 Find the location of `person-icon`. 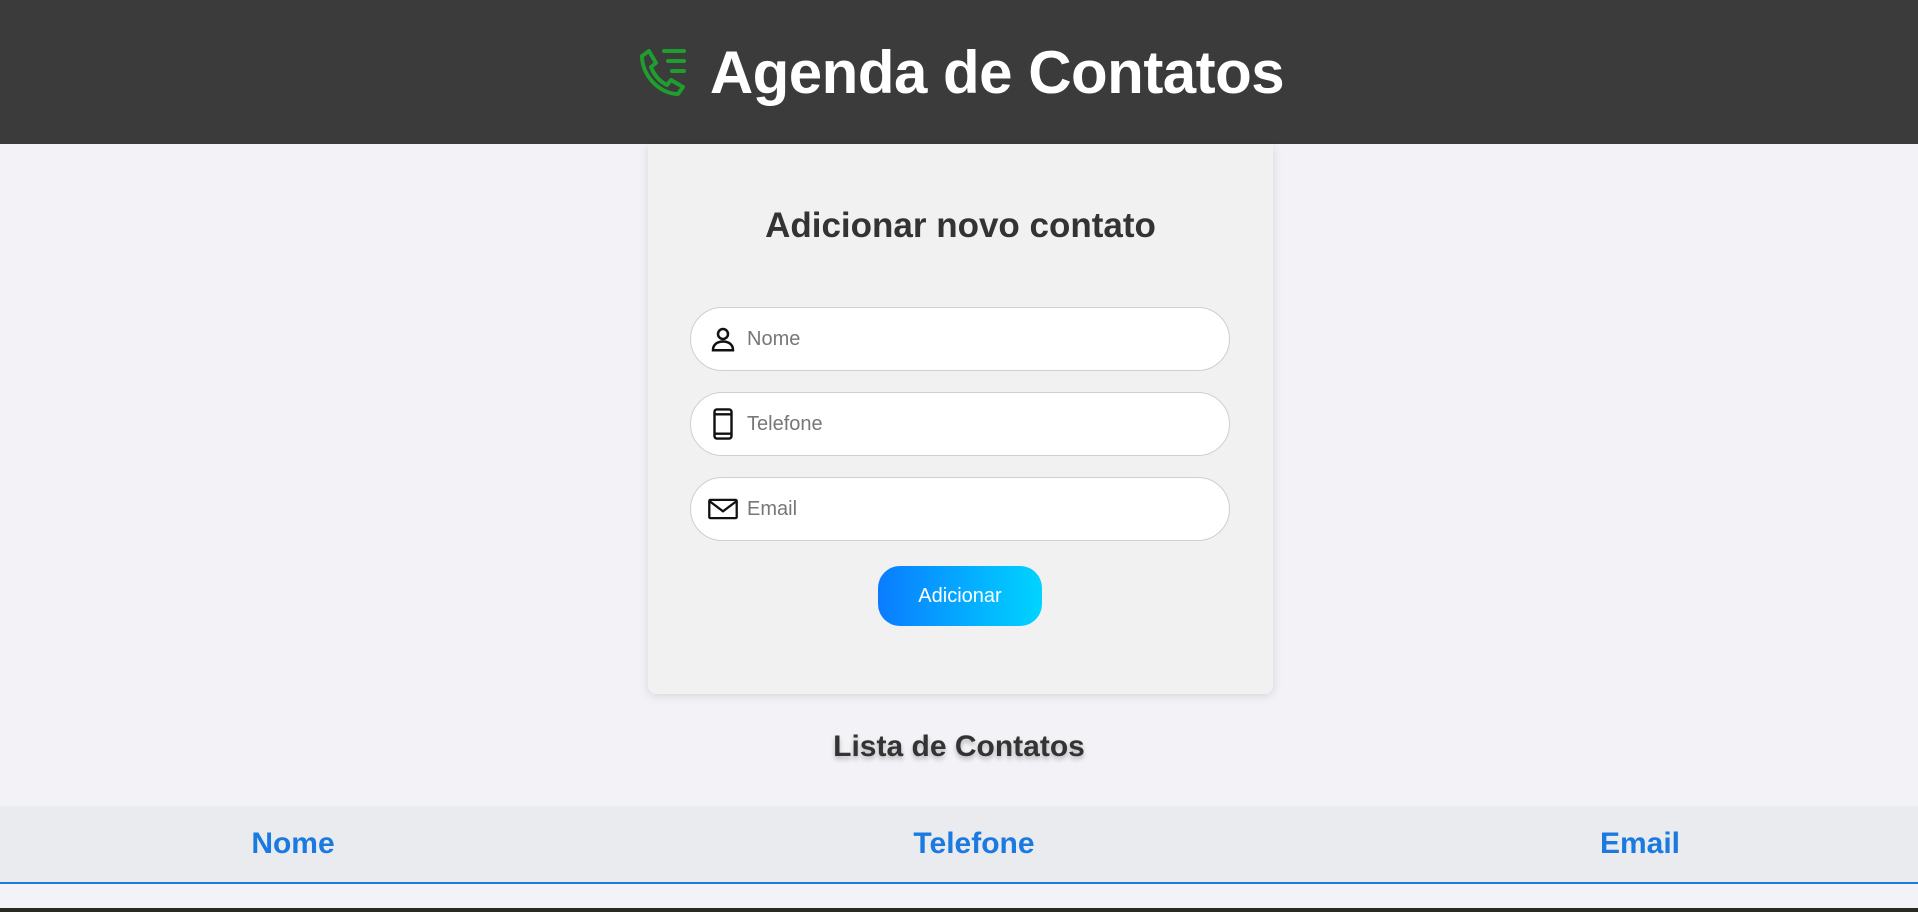

person-icon is located at coordinates (723, 339).